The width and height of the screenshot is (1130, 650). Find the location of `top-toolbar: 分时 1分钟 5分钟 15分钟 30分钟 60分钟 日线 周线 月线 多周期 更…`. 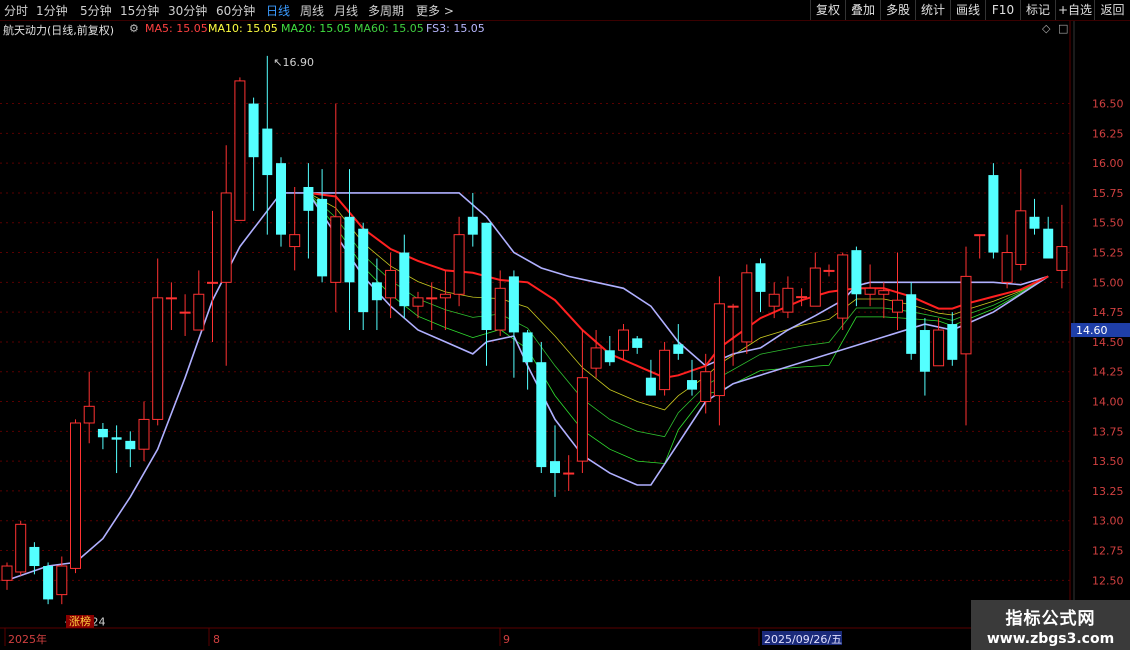

top-toolbar: 分时 1分钟 5分钟 15分钟 30分钟 60分钟 日线 周线 月线 多周期 更… is located at coordinates (565, 10).